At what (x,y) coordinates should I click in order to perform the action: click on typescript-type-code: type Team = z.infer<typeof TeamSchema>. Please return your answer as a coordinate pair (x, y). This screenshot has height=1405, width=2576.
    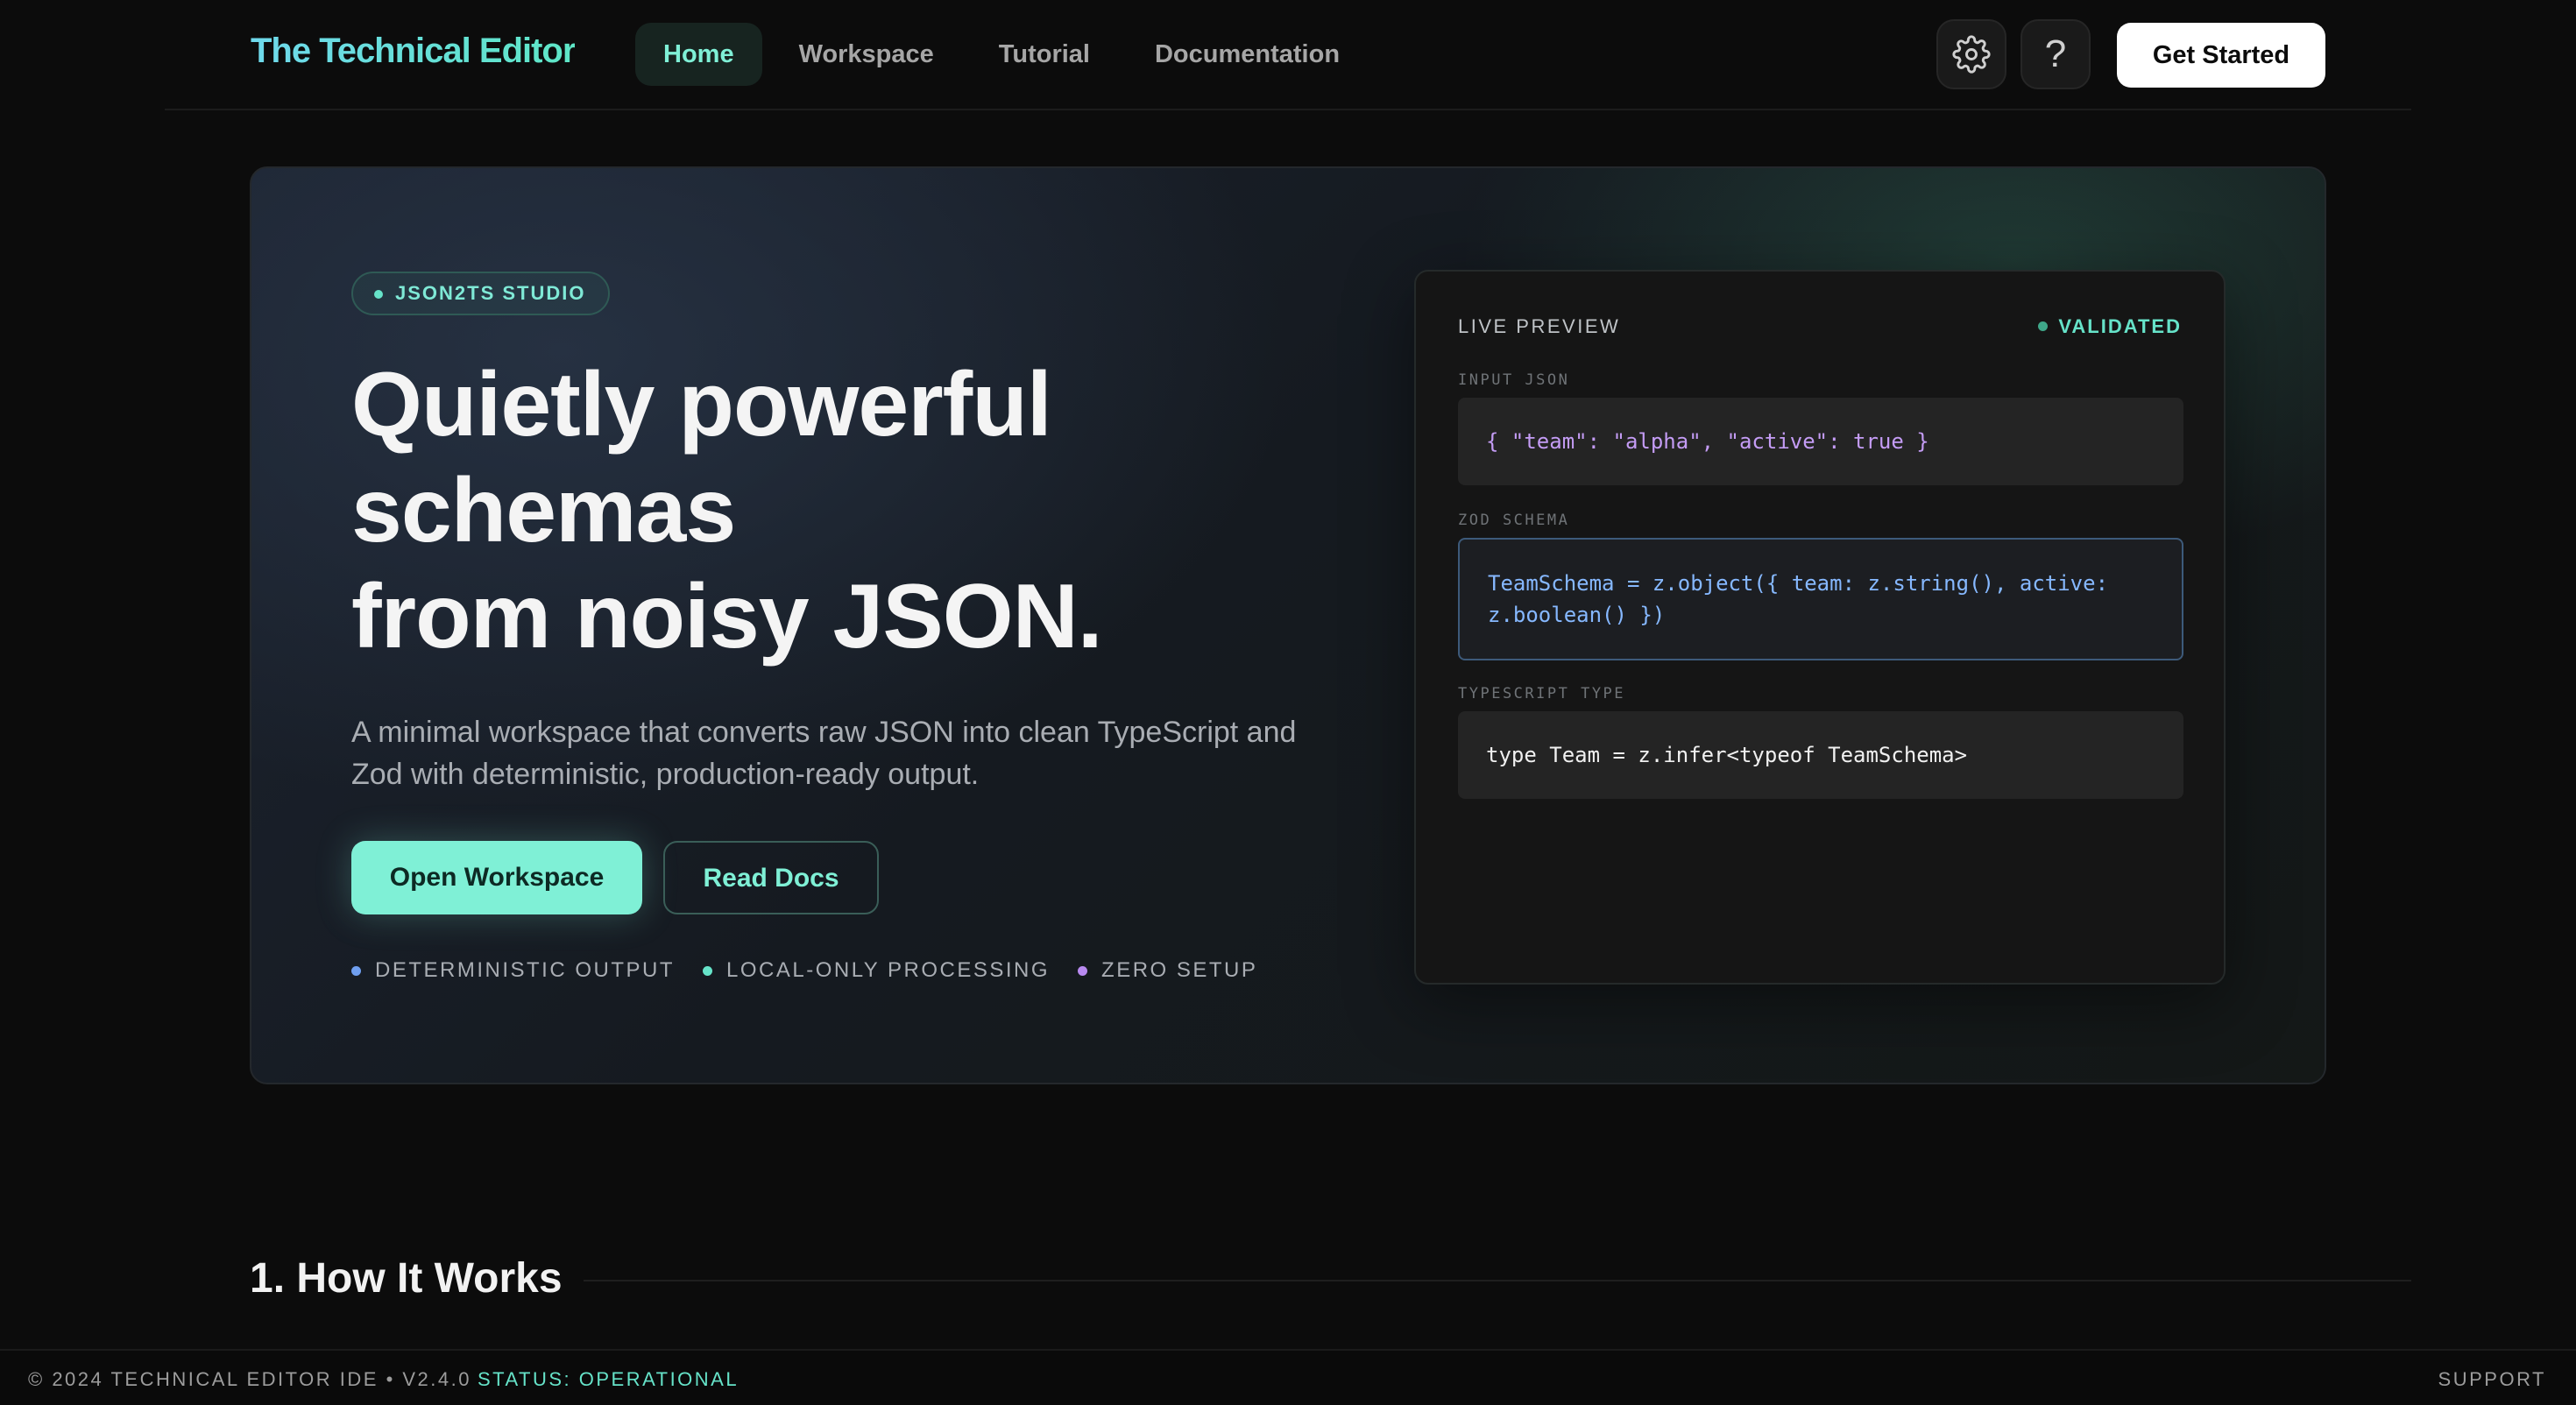
    Looking at the image, I should click on (1820, 755).